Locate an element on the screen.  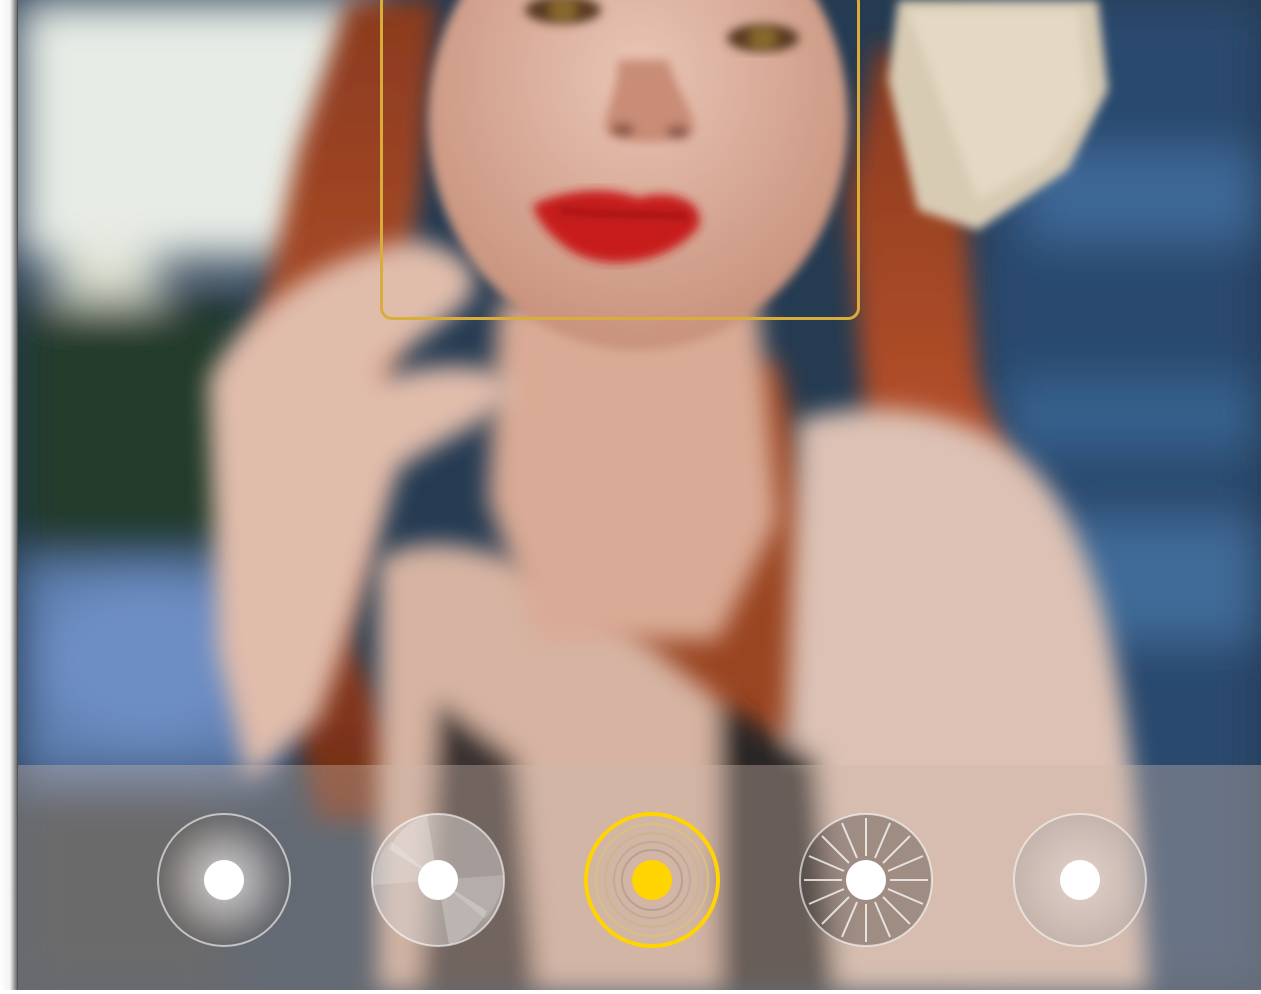
stage-light-mode-button is located at coordinates (866, 880).